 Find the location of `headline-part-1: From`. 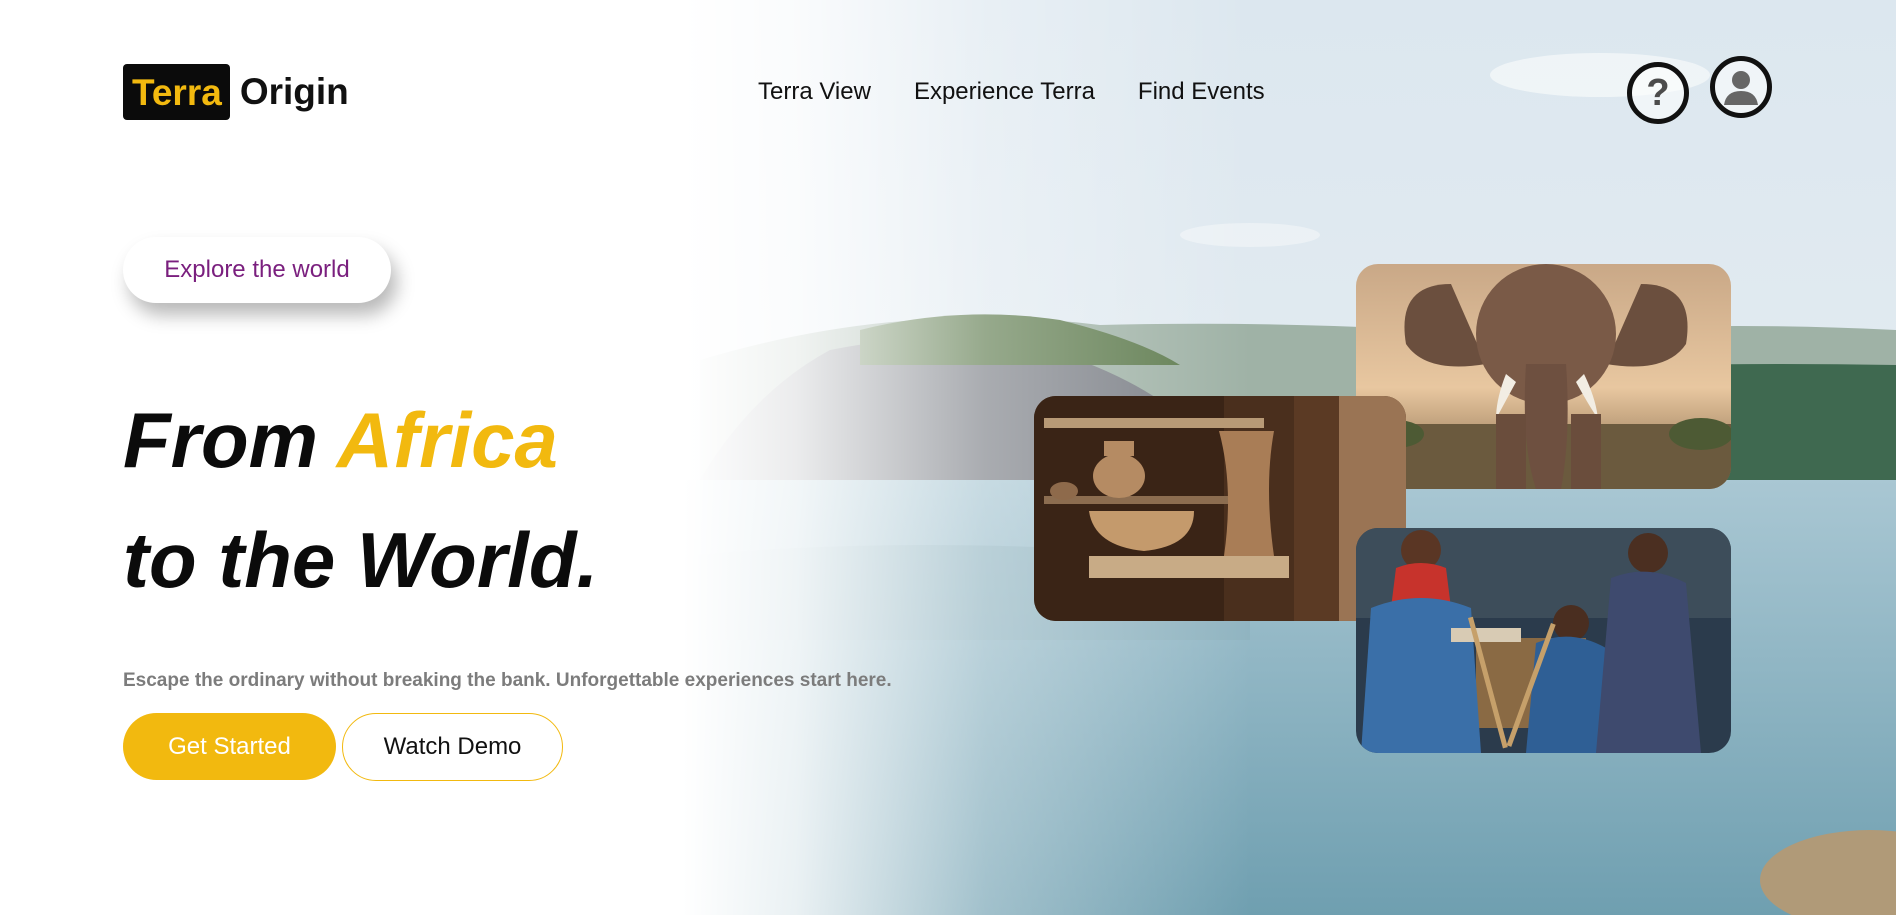

headline-part-1: From is located at coordinates (230, 440).